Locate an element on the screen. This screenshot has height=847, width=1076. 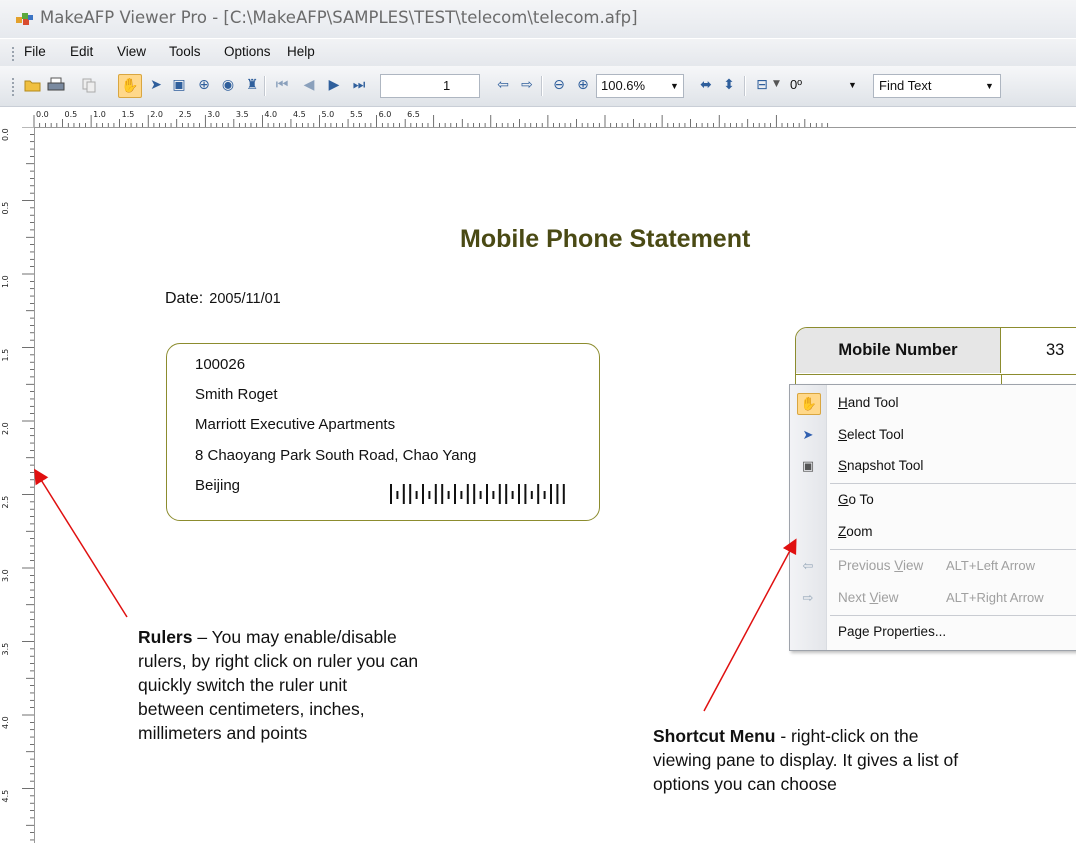
shortcut-arrow is located at coordinates (750, 625).